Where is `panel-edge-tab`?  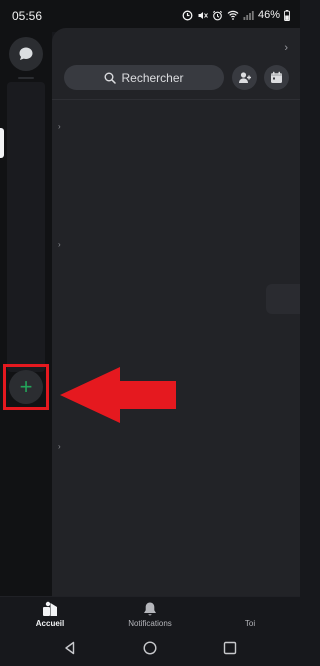 panel-edge-tab is located at coordinates (283, 299).